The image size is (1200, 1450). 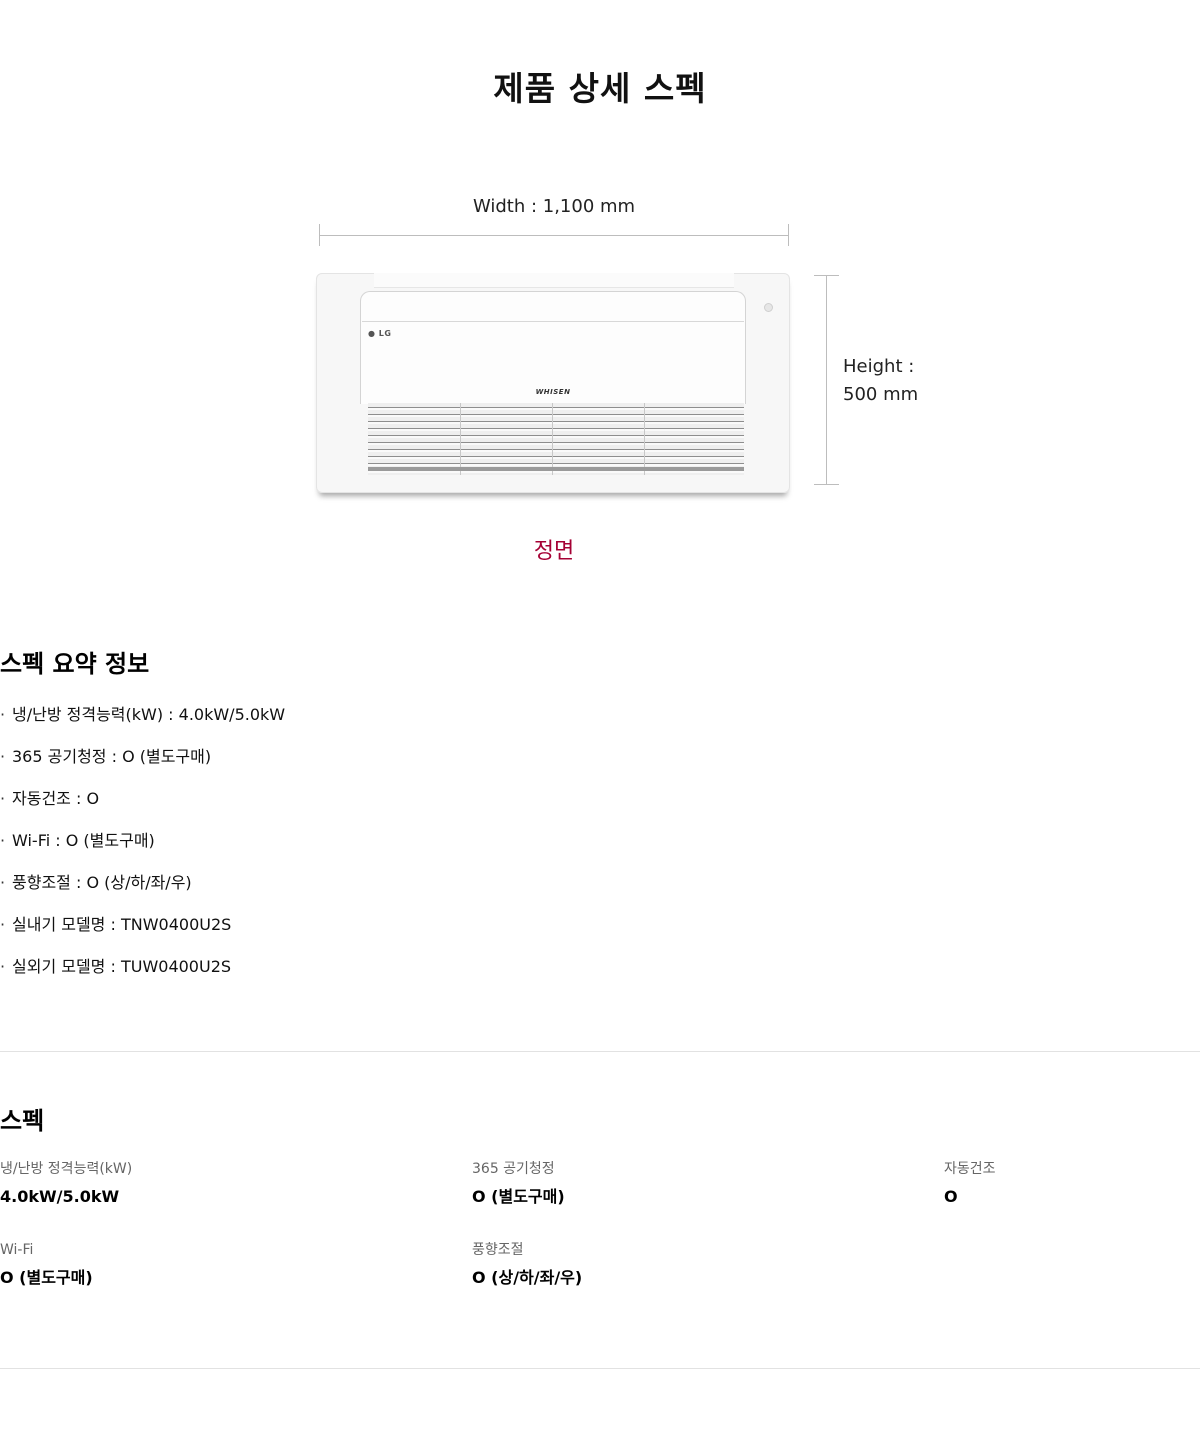 What do you see at coordinates (60, 1196) in the screenshot?
I see `spec-value: 4.0kW/5.0kW` at bounding box center [60, 1196].